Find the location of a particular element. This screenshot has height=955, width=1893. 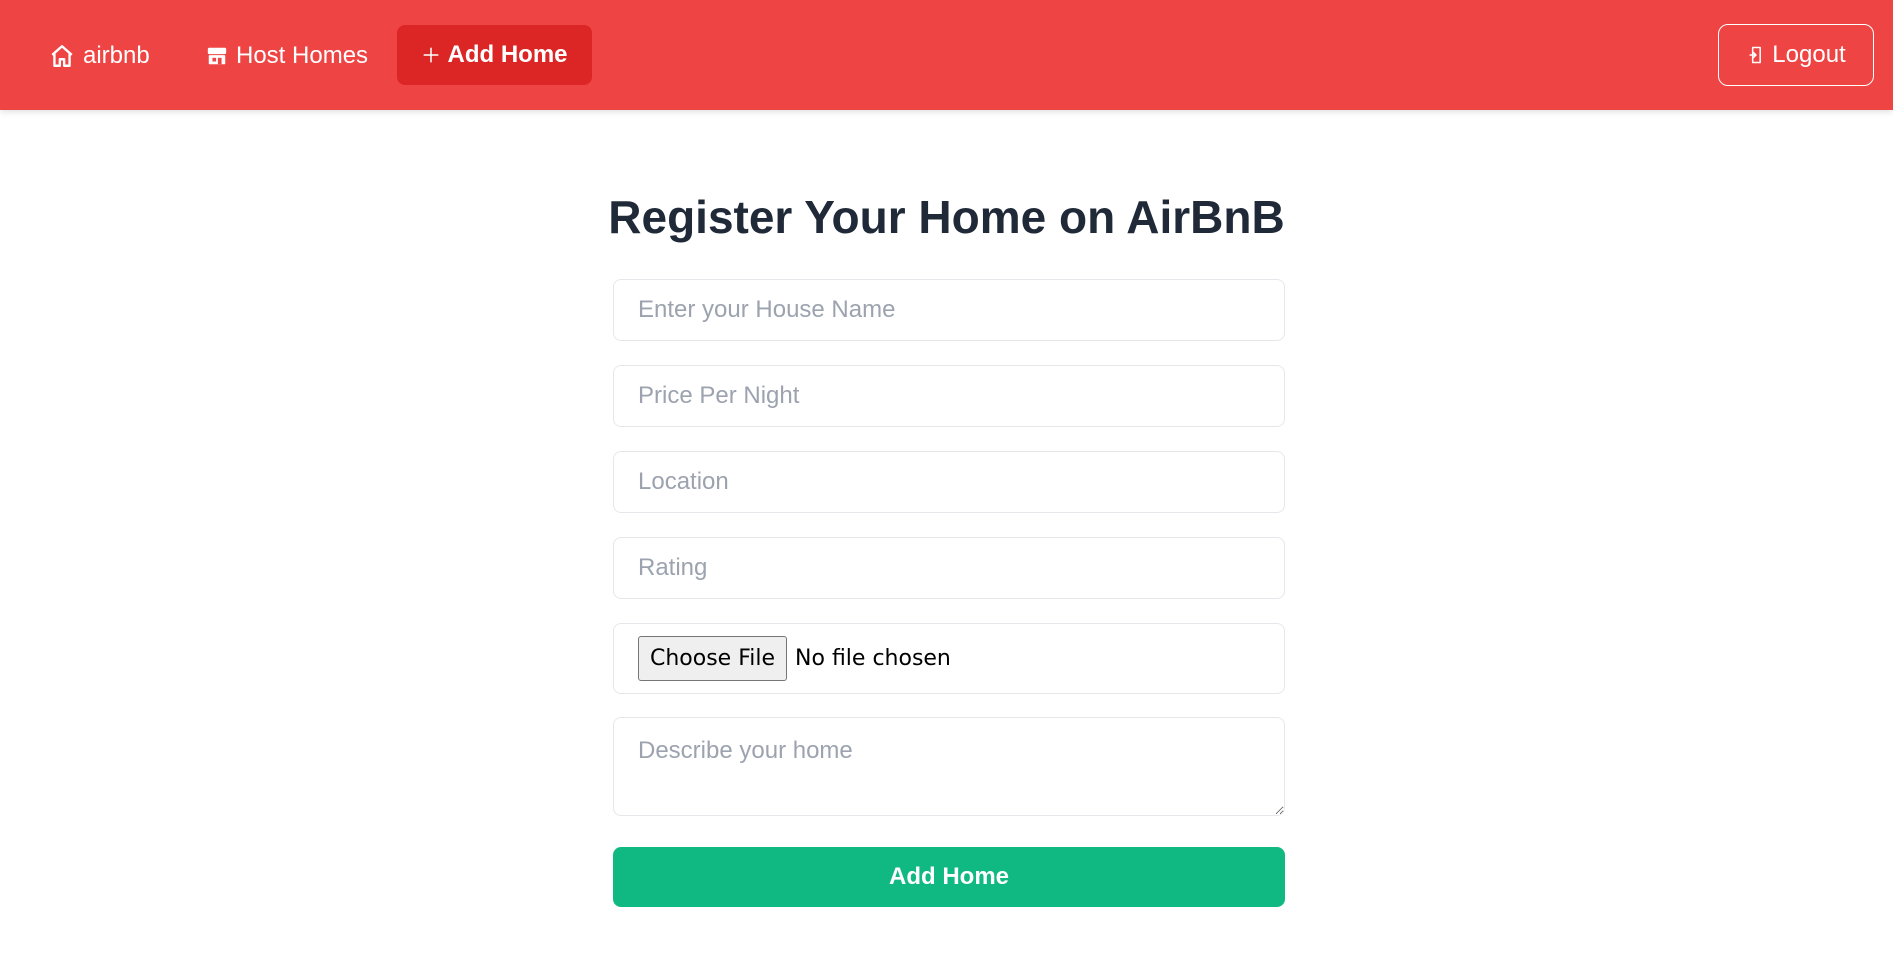

choose-file-button: Choose File is located at coordinates (713, 658).